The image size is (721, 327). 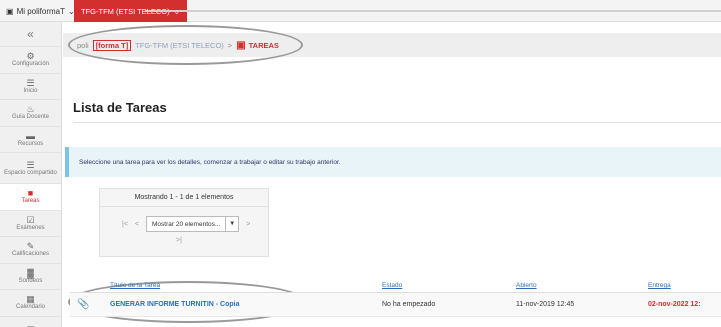 I want to click on sidebar-item-inicio: ☰ Inicio, so click(x=30, y=87).